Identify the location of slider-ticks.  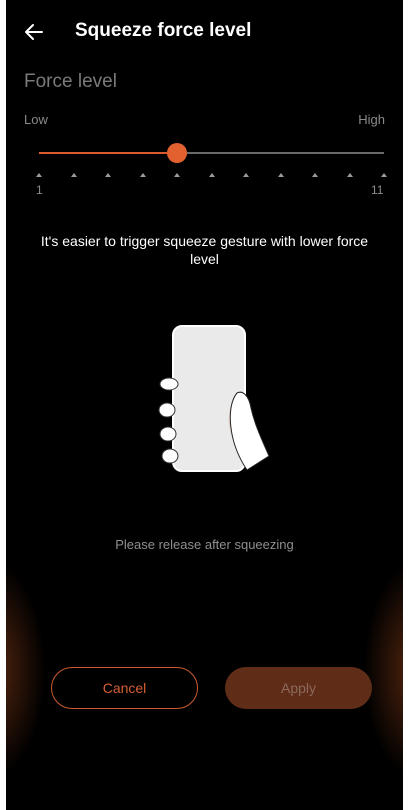
(211, 176).